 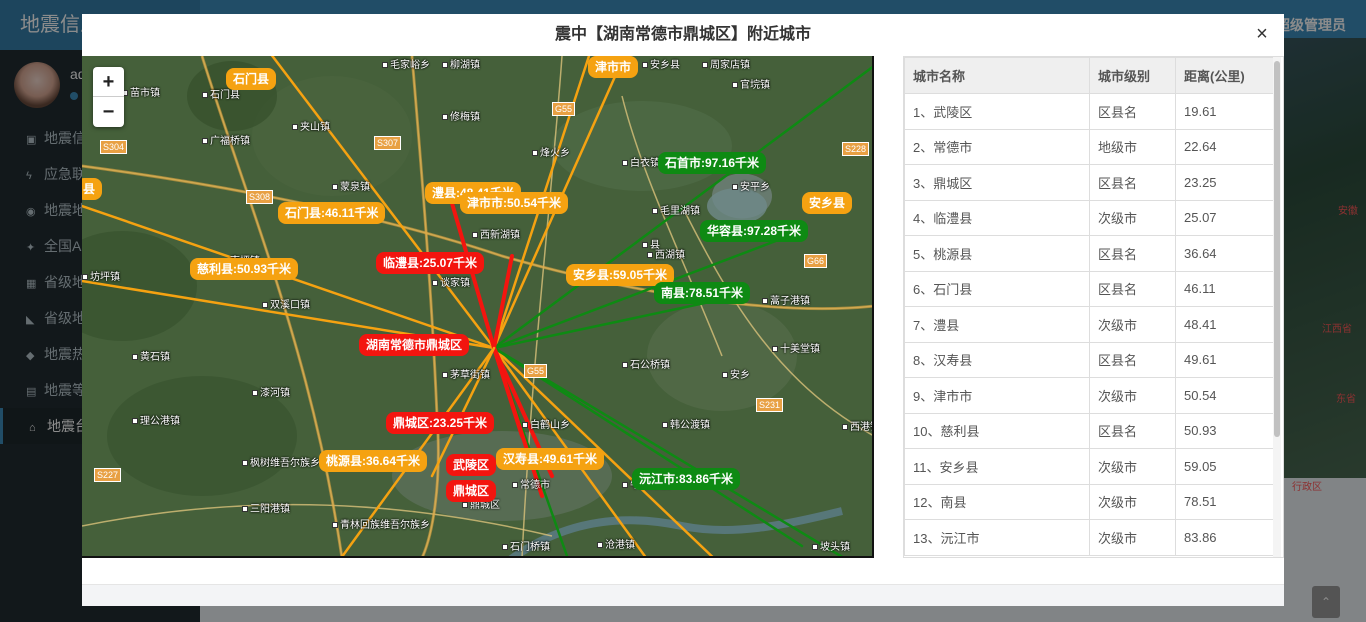 I want to click on map-place-label: 官垸镇, so click(x=751, y=83).